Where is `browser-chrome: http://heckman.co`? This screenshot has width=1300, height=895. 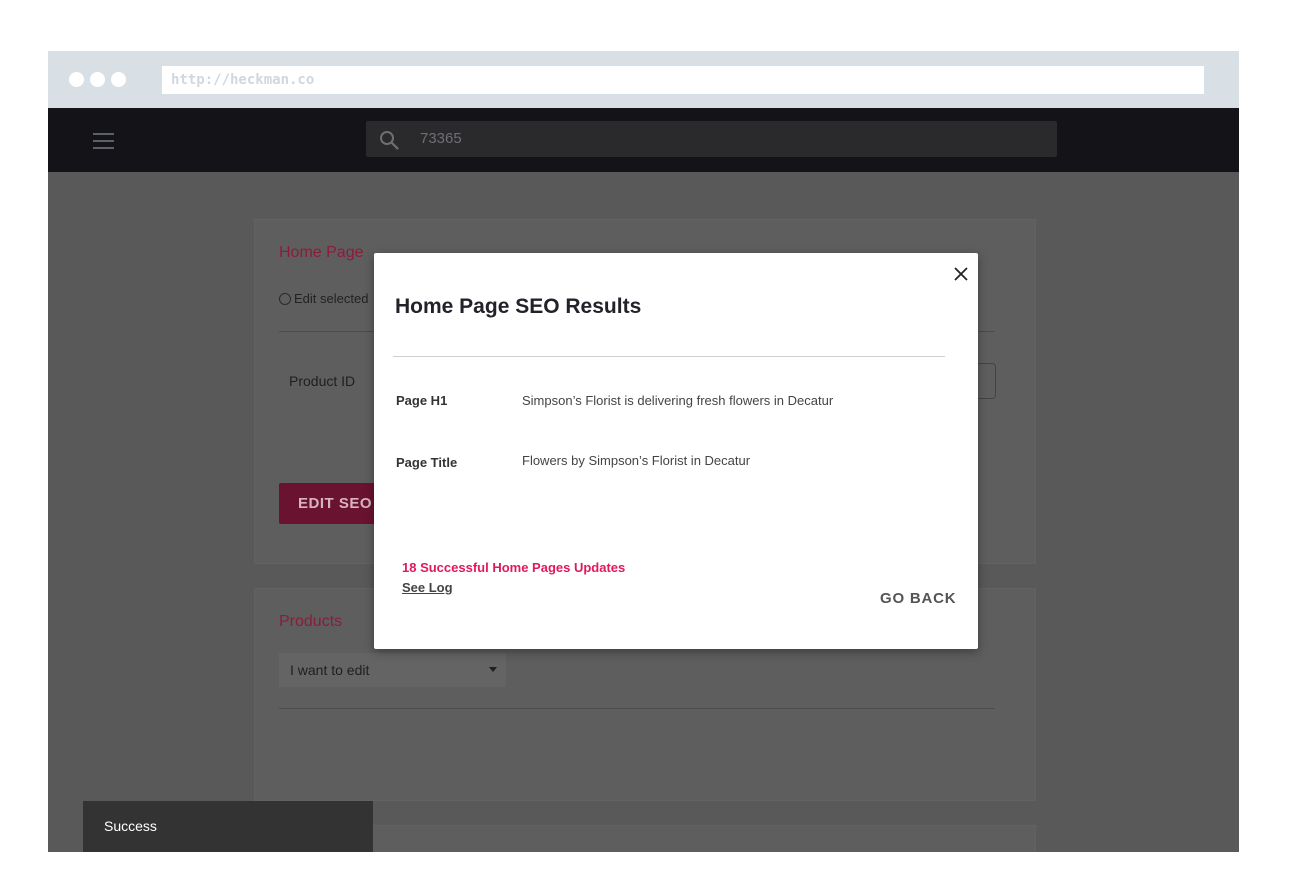
browser-chrome: http://heckman.co is located at coordinates (643, 79).